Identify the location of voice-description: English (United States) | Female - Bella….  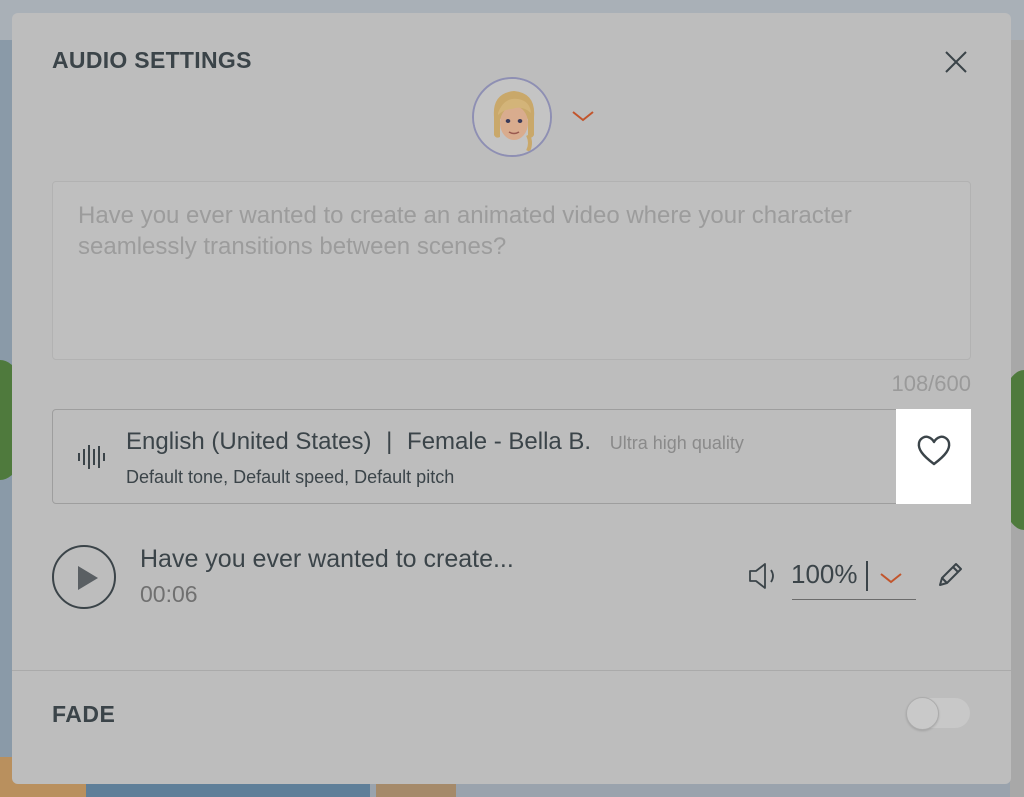
(435, 442).